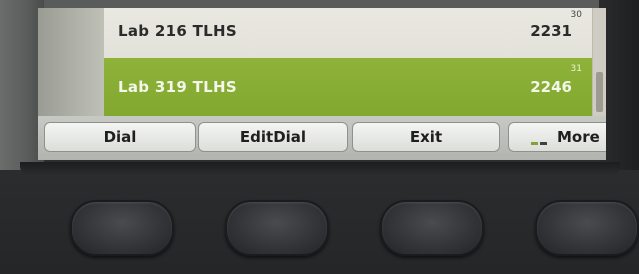  Describe the element at coordinates (273, 137) in the screenshot. I see `editdial-button: EditDial` at that location.